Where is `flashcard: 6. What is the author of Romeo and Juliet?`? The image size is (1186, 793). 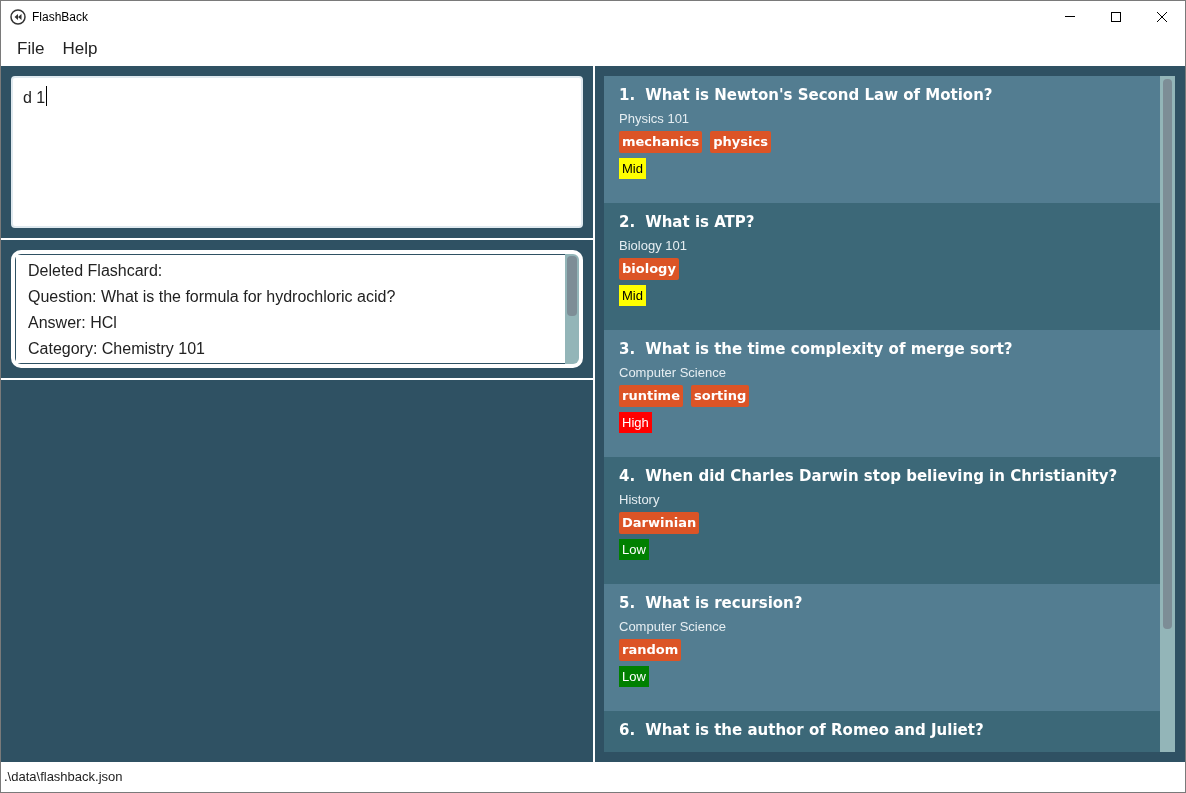
flashcard: 6. What is the author of Romeo and Juliet? is located at coordinates (882, 731).